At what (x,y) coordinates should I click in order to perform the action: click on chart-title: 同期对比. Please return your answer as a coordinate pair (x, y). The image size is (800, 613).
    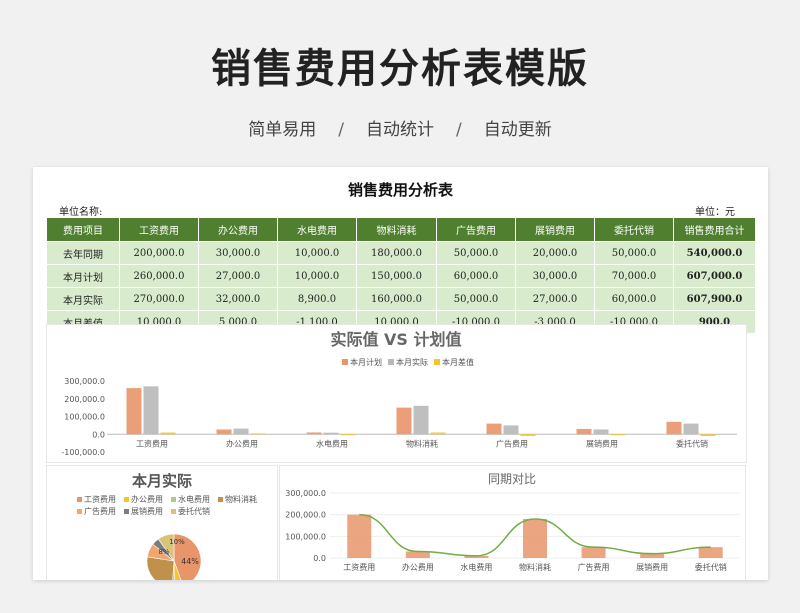
    Looking at the image, I should click on (512, 479).